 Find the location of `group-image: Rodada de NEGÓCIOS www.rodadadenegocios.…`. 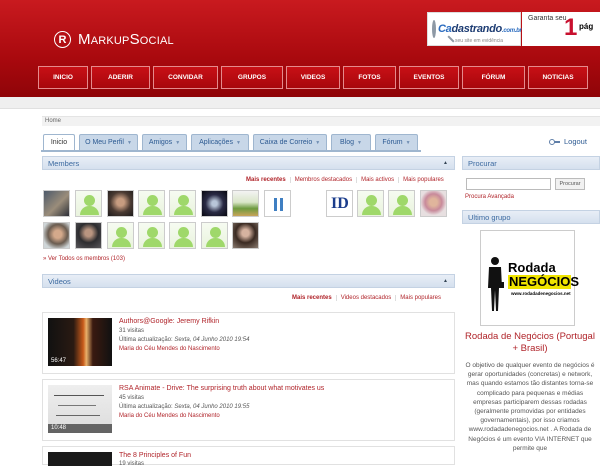

group-image: Rodada de NEGÓCIOS www.rodadadenegocios.… is located at coordinates (529, 278).